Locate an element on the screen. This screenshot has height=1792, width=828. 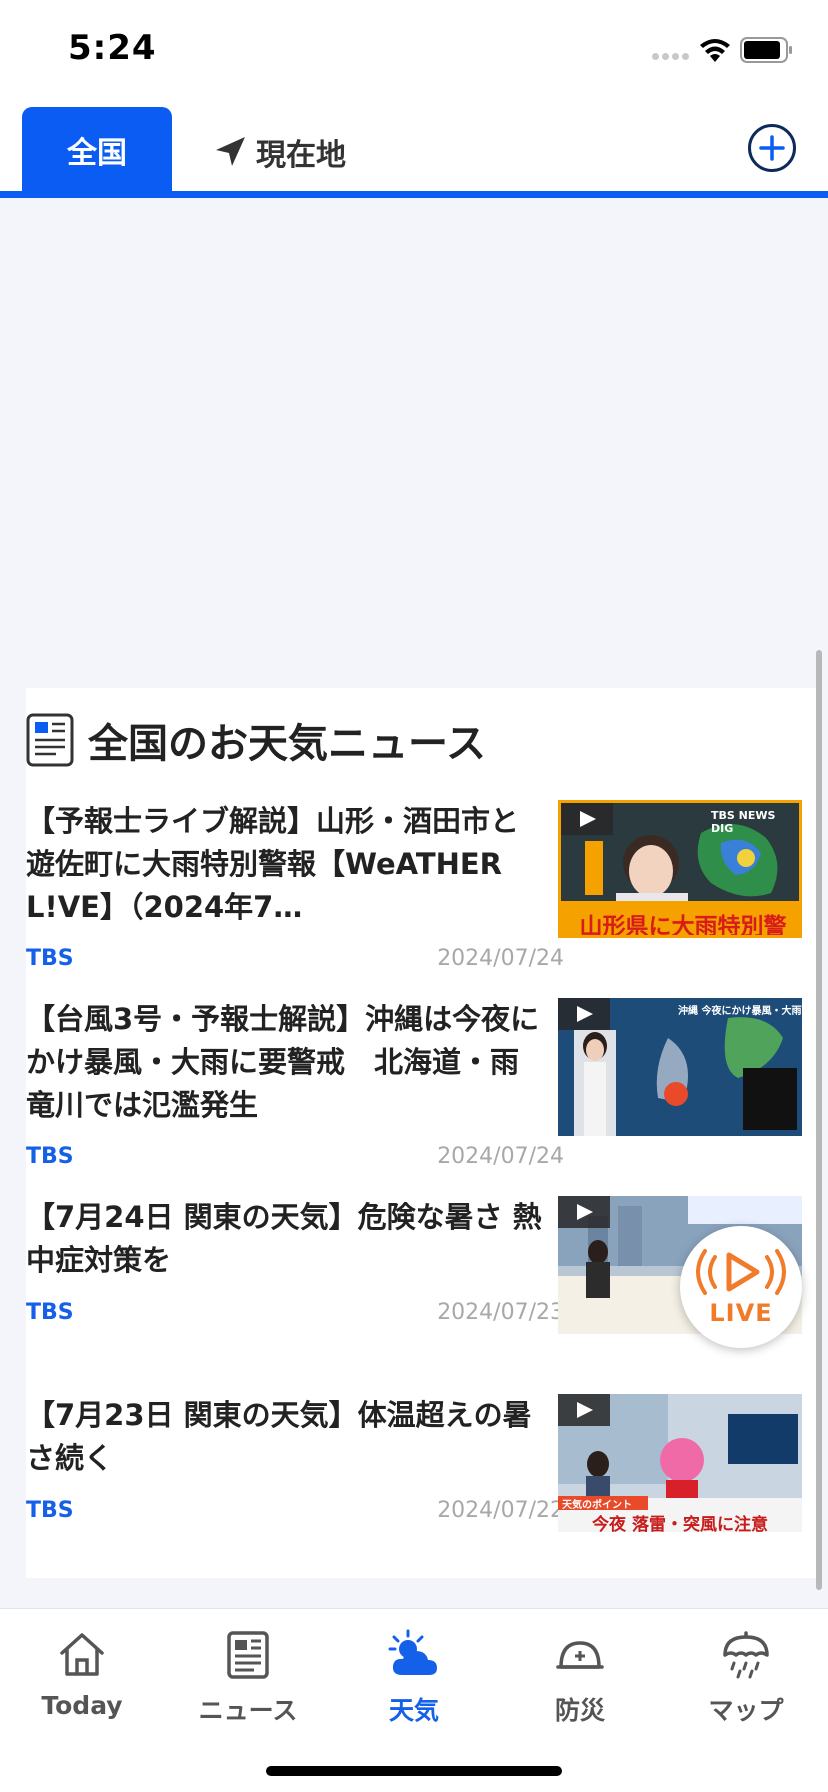
news-thumbnail: TBS NEWS DIG 山形県に大雨特別警報 is located at coordinates (680, 869).